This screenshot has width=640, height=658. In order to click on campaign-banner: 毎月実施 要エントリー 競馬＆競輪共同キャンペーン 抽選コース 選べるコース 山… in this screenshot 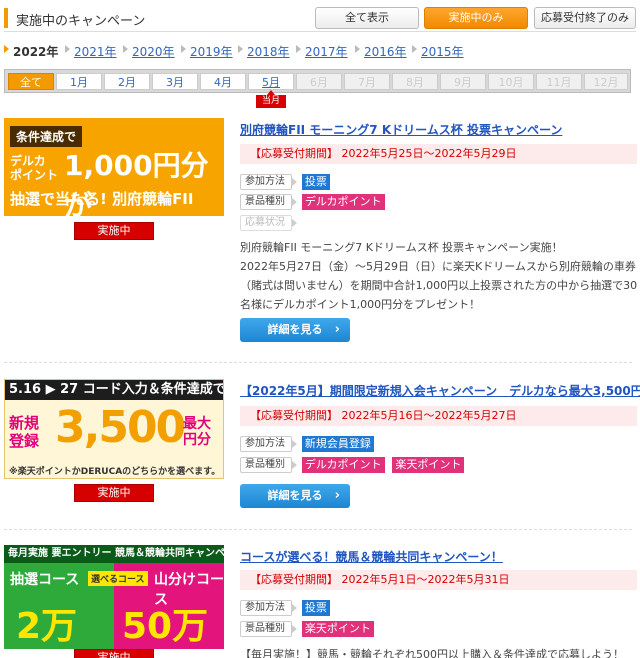, I will do `click(114, 597)`.